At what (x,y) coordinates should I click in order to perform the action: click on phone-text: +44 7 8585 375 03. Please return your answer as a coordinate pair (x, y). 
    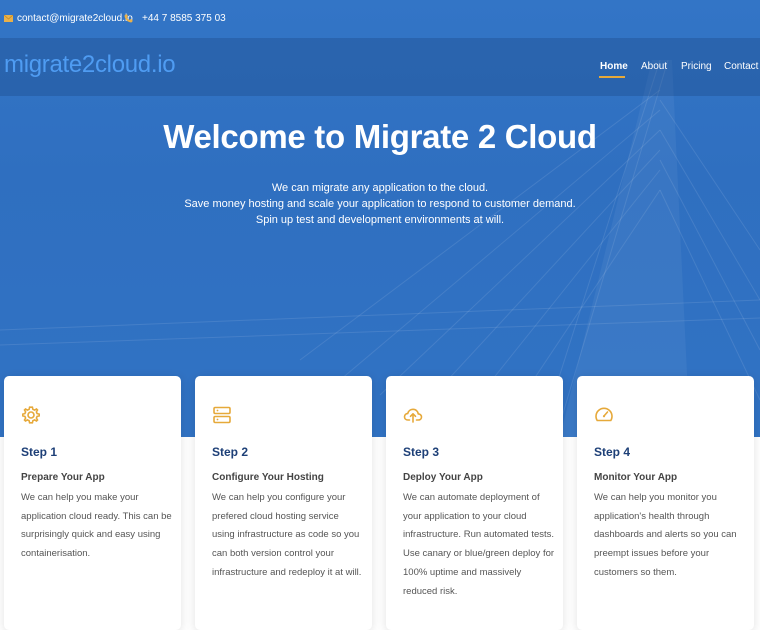
    Looking at the image, I should click on (184, 18).